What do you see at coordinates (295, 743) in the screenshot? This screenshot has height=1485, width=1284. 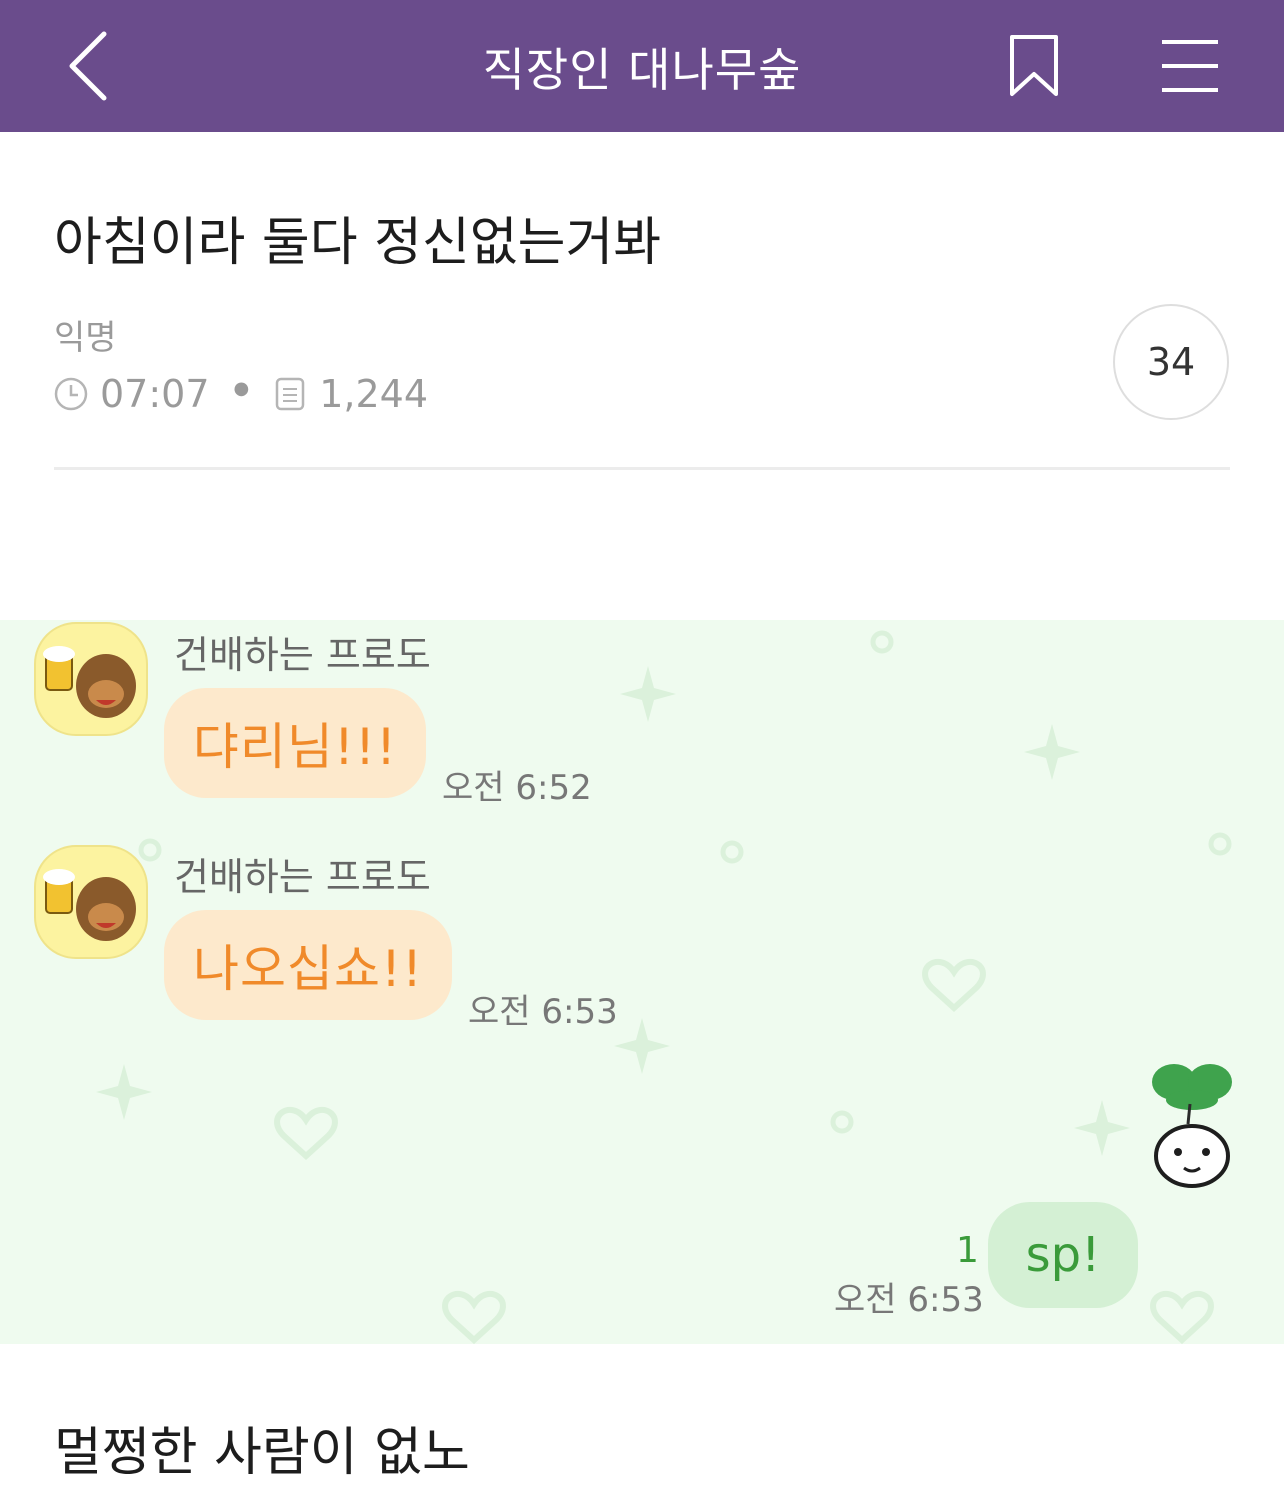 I see `incoming-message-bubble: 댜리님!!!` at bounding box center [295, 743].